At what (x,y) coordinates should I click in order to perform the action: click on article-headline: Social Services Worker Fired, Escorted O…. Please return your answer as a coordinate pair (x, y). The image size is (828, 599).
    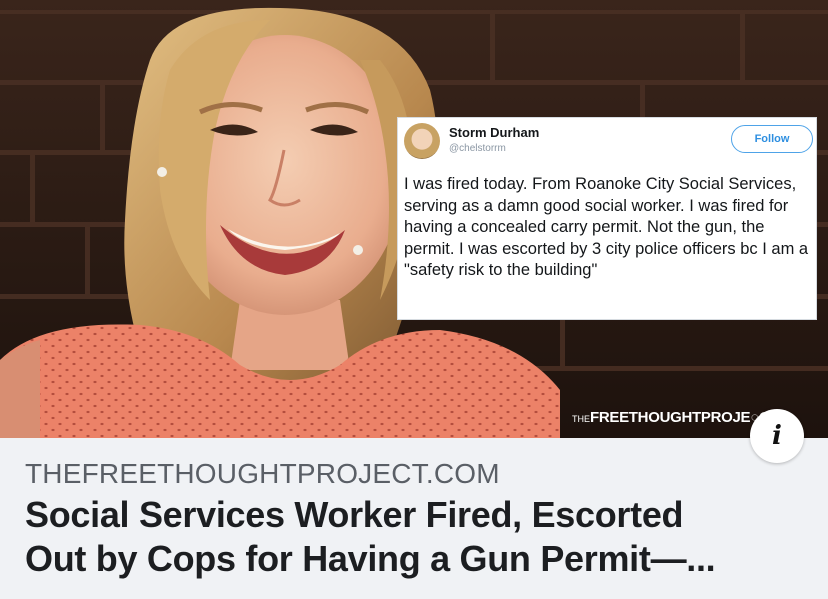
    Looking at the image, I should click on (420, 537).